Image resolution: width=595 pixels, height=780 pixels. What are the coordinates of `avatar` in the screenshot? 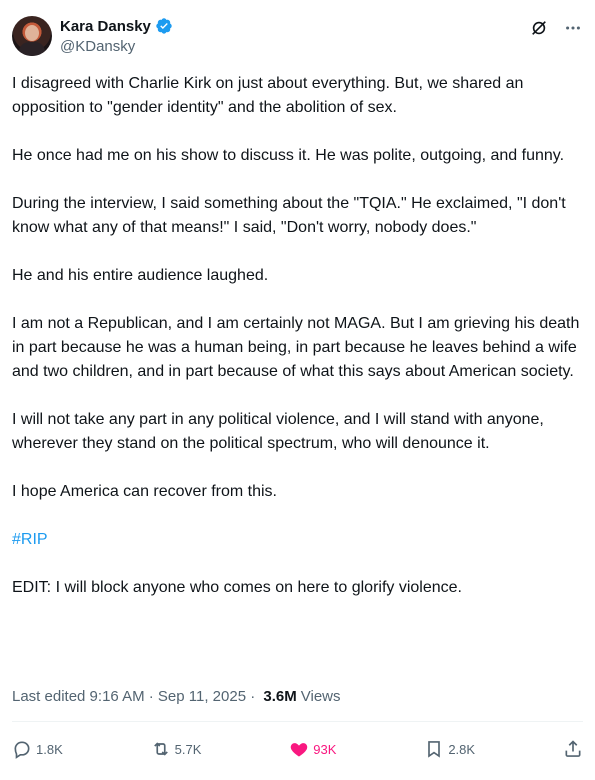 It's located at (32, 36).